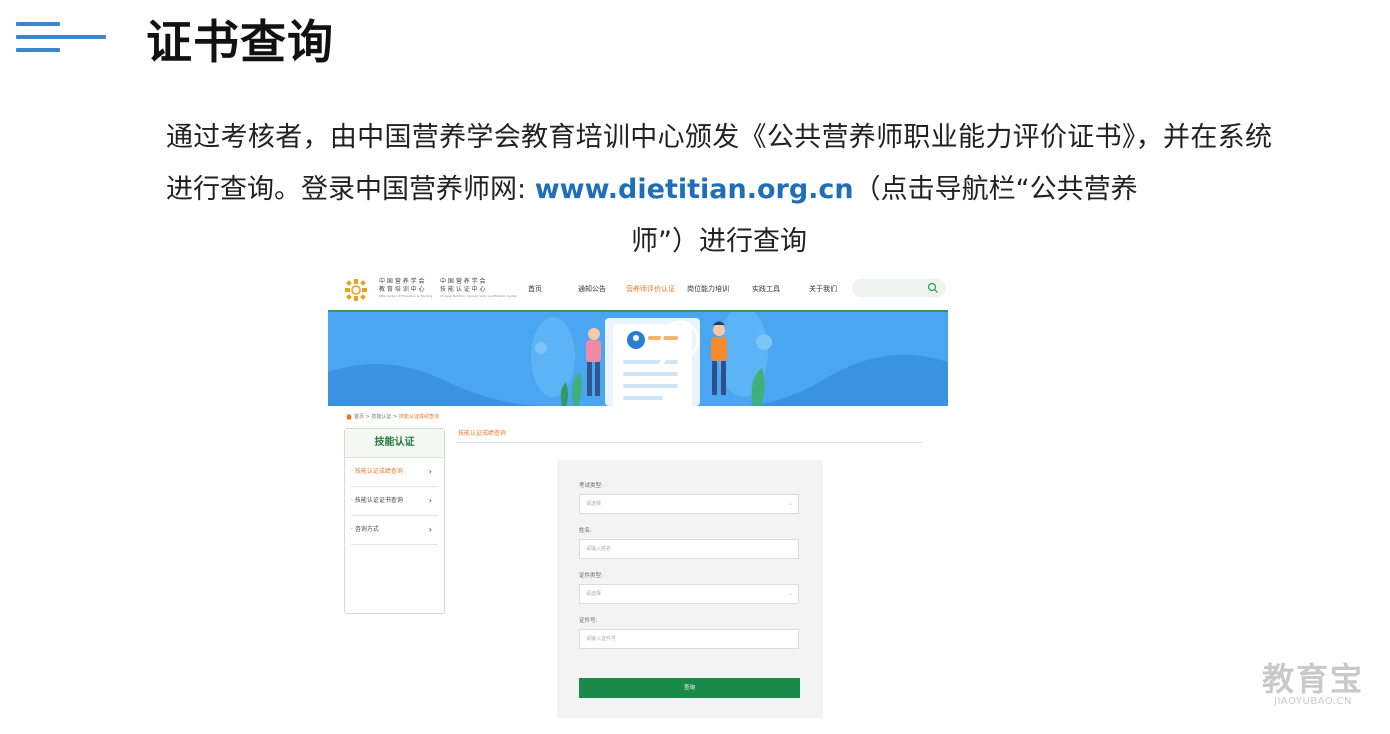  I want to click on sidebar-item-score-query: · 技能认证成绩查询 ›, so click(394, 472).